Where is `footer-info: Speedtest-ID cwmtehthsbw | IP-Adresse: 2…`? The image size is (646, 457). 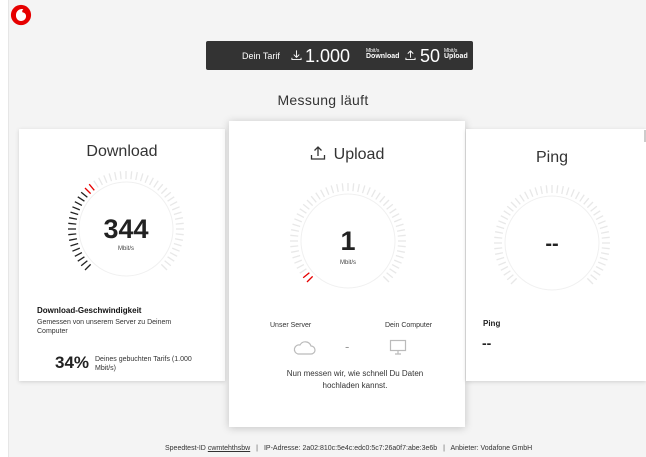 footer-info: Speedtest-ID cwmtehthsbw | IP-Adresse: 2… is located at coordinates (349, 448).